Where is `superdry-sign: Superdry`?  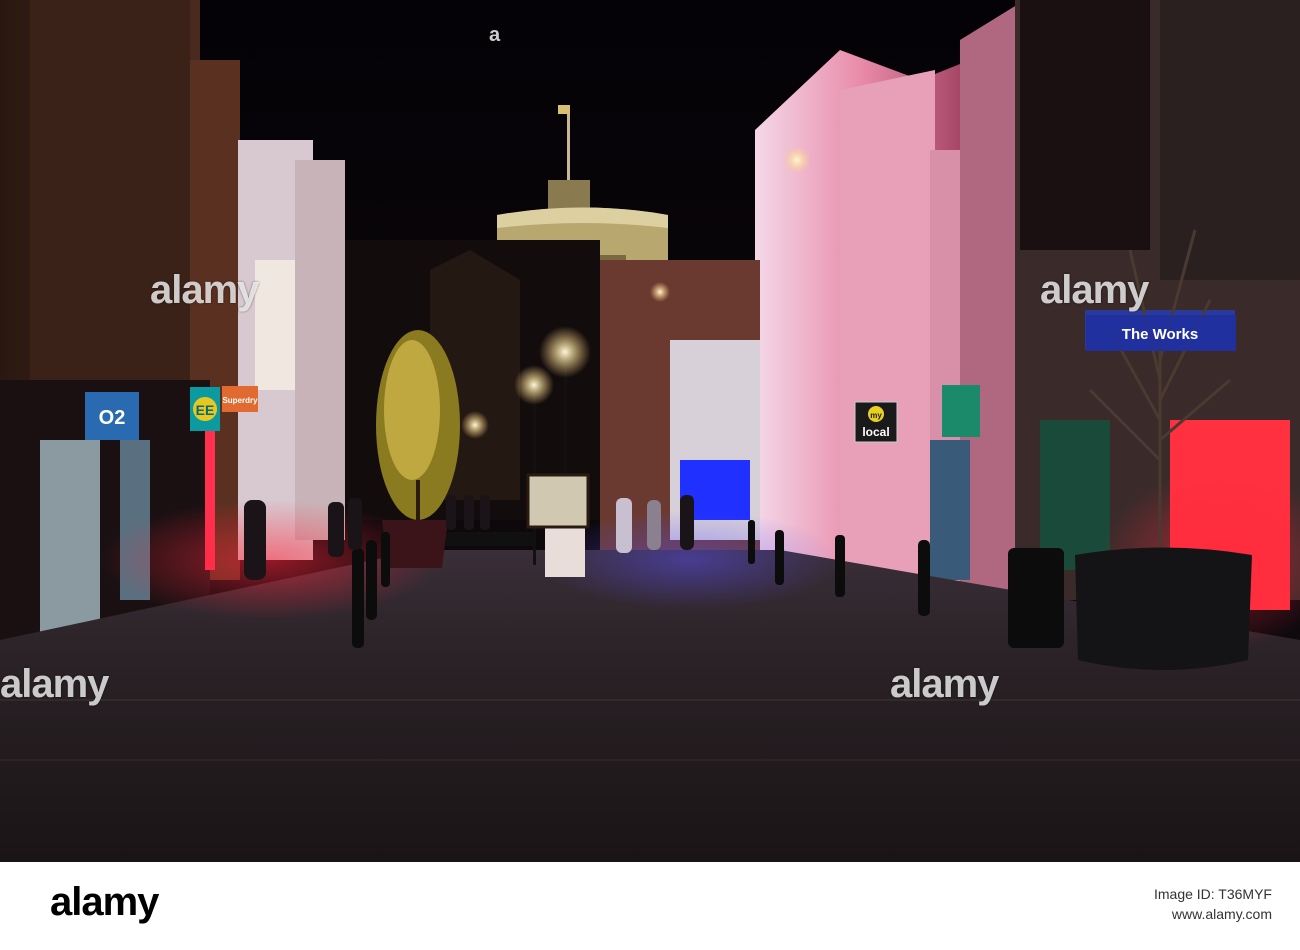
superdry-sign: Superdry is located at coordinates (240, 399).